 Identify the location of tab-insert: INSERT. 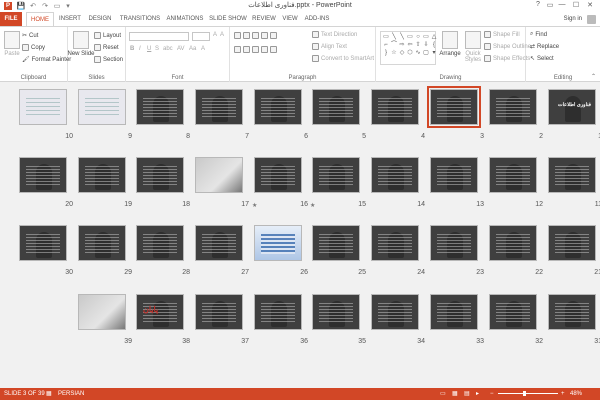
(70, 19).